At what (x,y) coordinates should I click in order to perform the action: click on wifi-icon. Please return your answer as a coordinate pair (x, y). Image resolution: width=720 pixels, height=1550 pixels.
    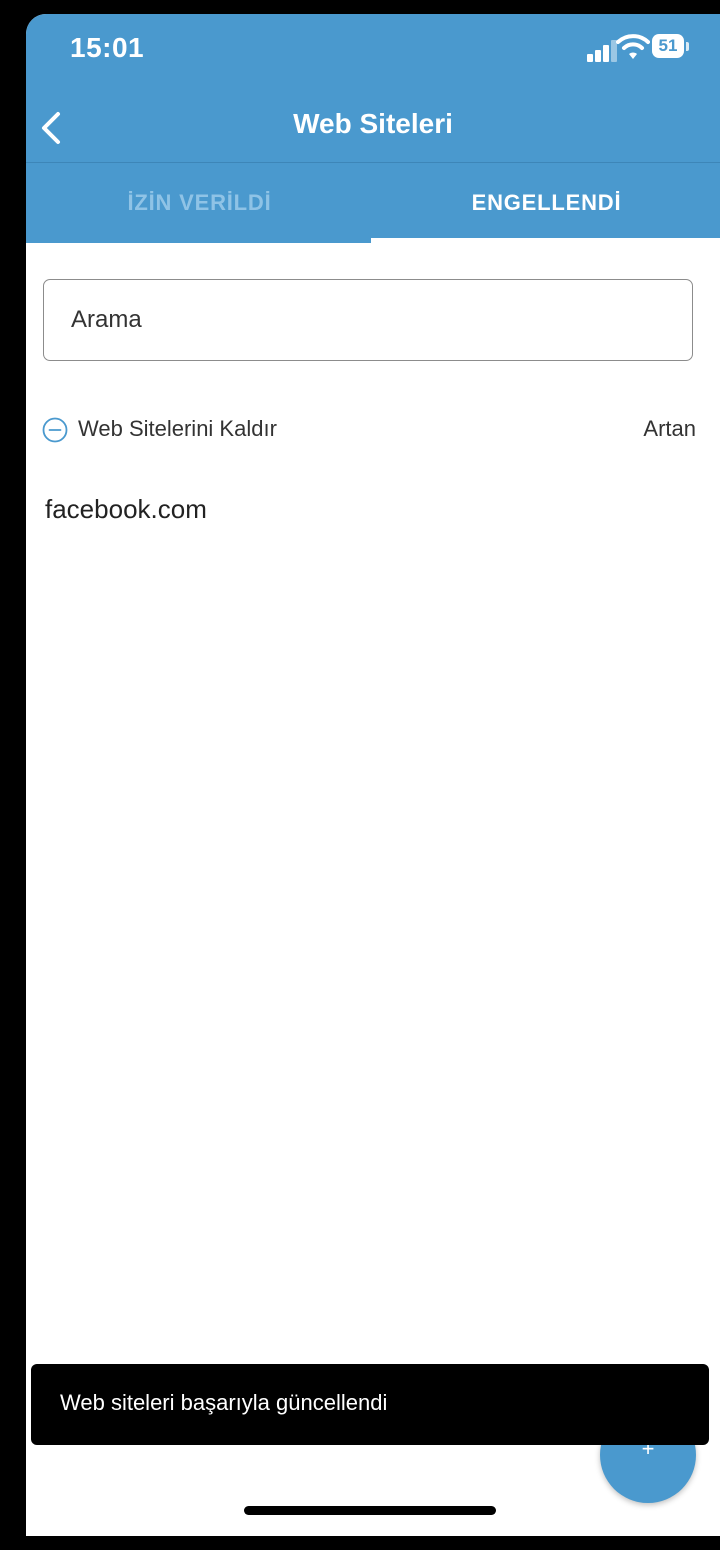
    Looking at the image, I should click on (633, 46).